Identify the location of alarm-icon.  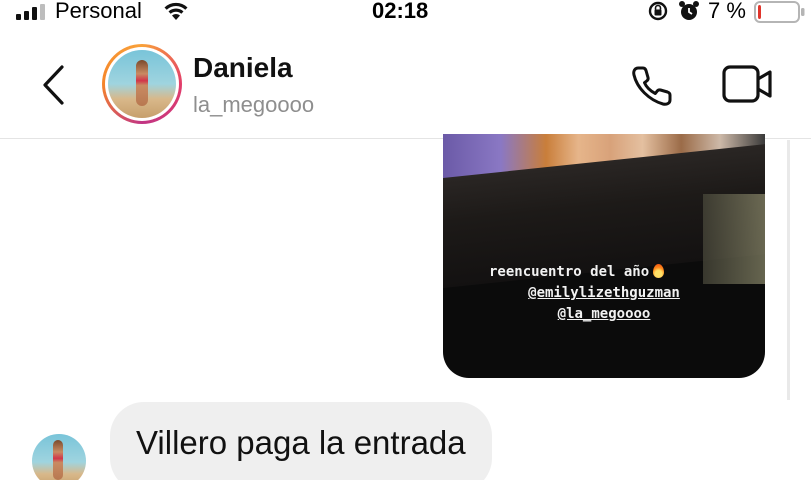
(689, 10).